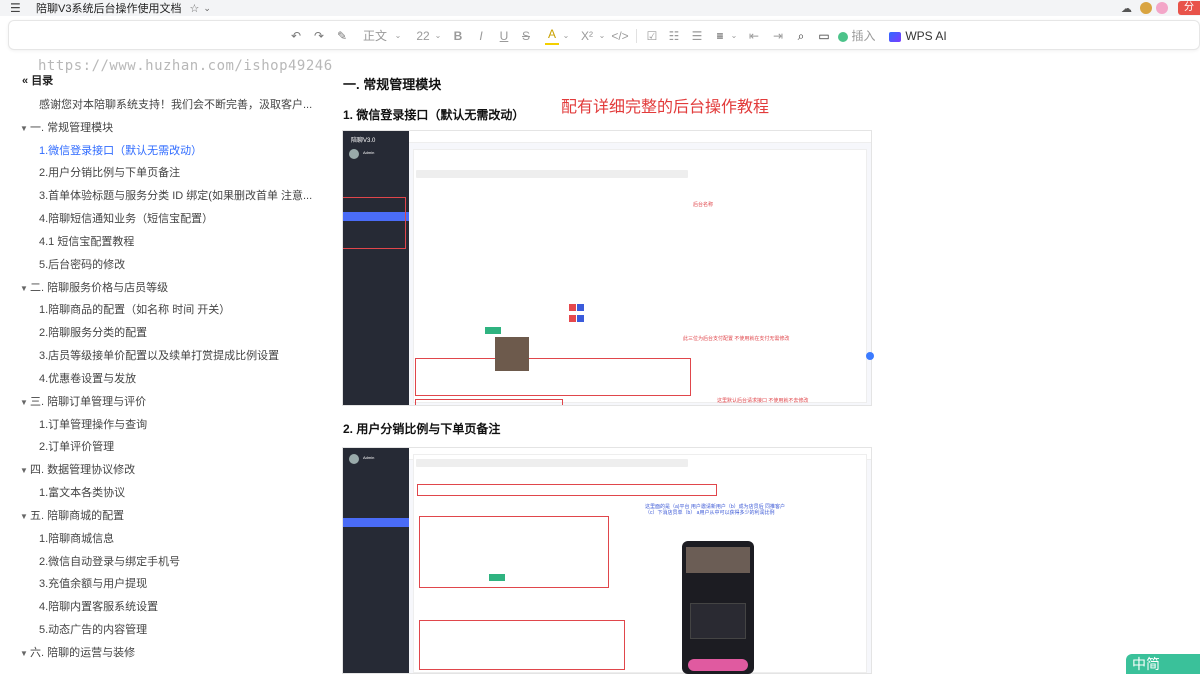 The width and height of the screenshot is (1200, 674). What do you see at coordinates (375, 36) in the screenshot?
I see `paragraph-style-select: 正文` at bounding box center [375, 36].